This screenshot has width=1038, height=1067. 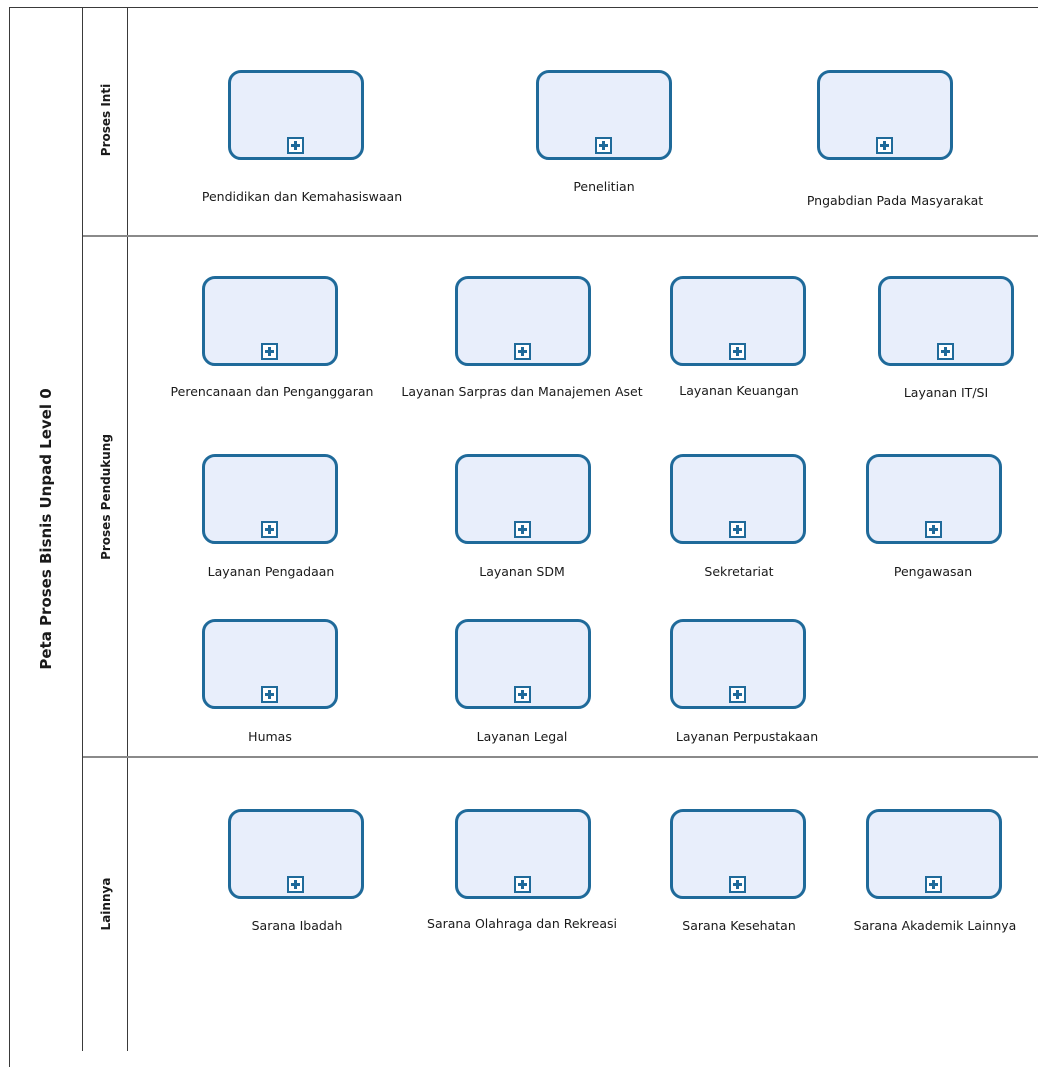 I want to click on subprocess-layanan-pengadaan, so click(x=270, y=499).